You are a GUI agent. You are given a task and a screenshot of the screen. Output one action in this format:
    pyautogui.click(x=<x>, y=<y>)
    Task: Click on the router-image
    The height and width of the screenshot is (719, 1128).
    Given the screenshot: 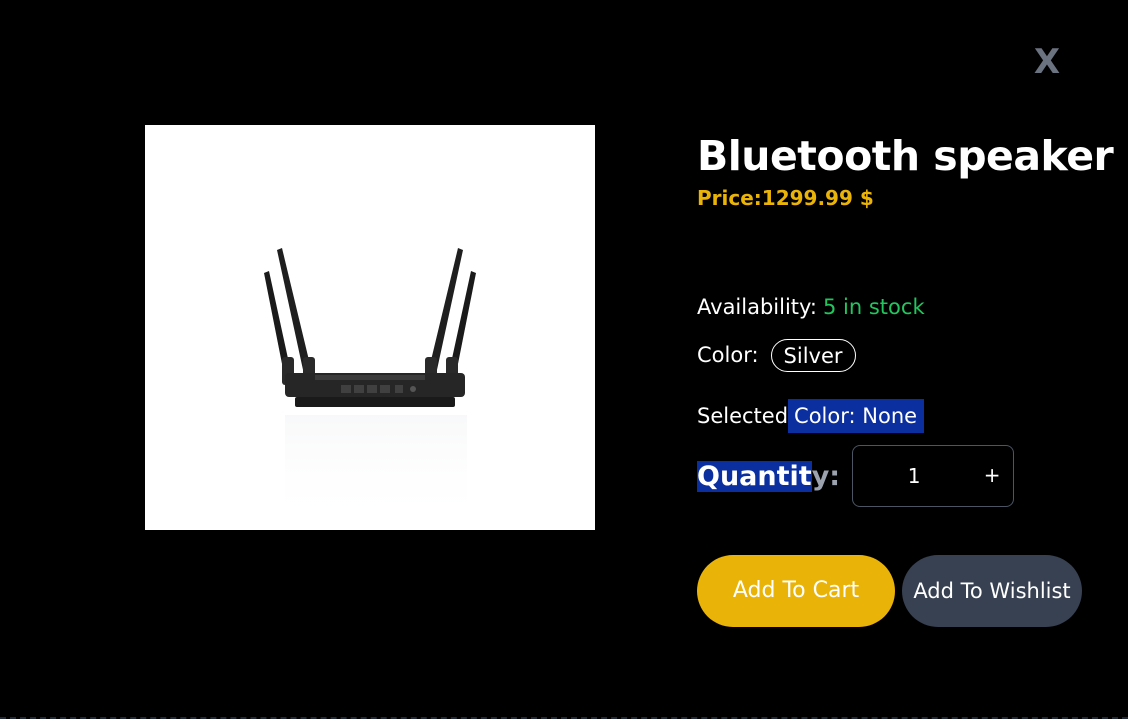 What is the action you would take?
    pyautogui.click(x=370, y=386)
    